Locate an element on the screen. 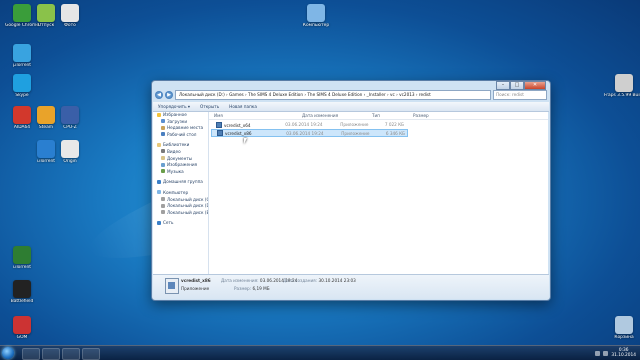  desktop-icon: Корзина is located at coordinates (622, 328).